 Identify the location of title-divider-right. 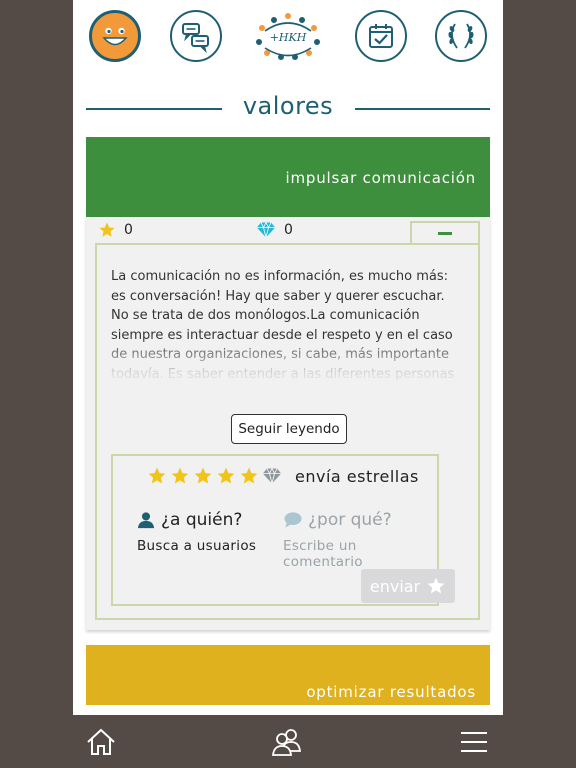
(422, 109).